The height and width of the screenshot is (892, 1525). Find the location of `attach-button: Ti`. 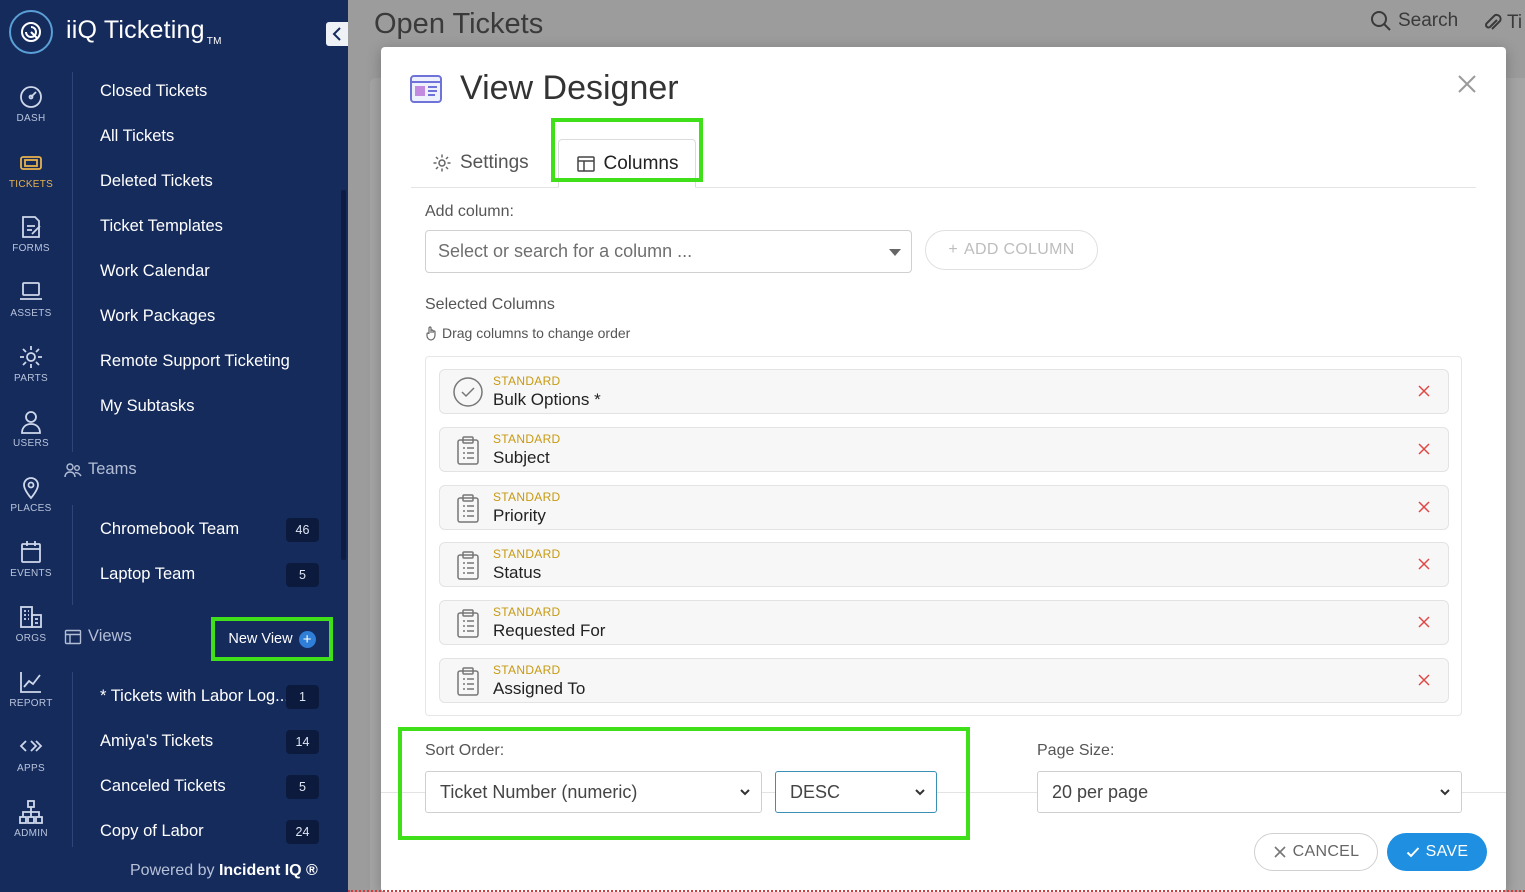

attach-button: Ti is located at coordinates (1501, 23).